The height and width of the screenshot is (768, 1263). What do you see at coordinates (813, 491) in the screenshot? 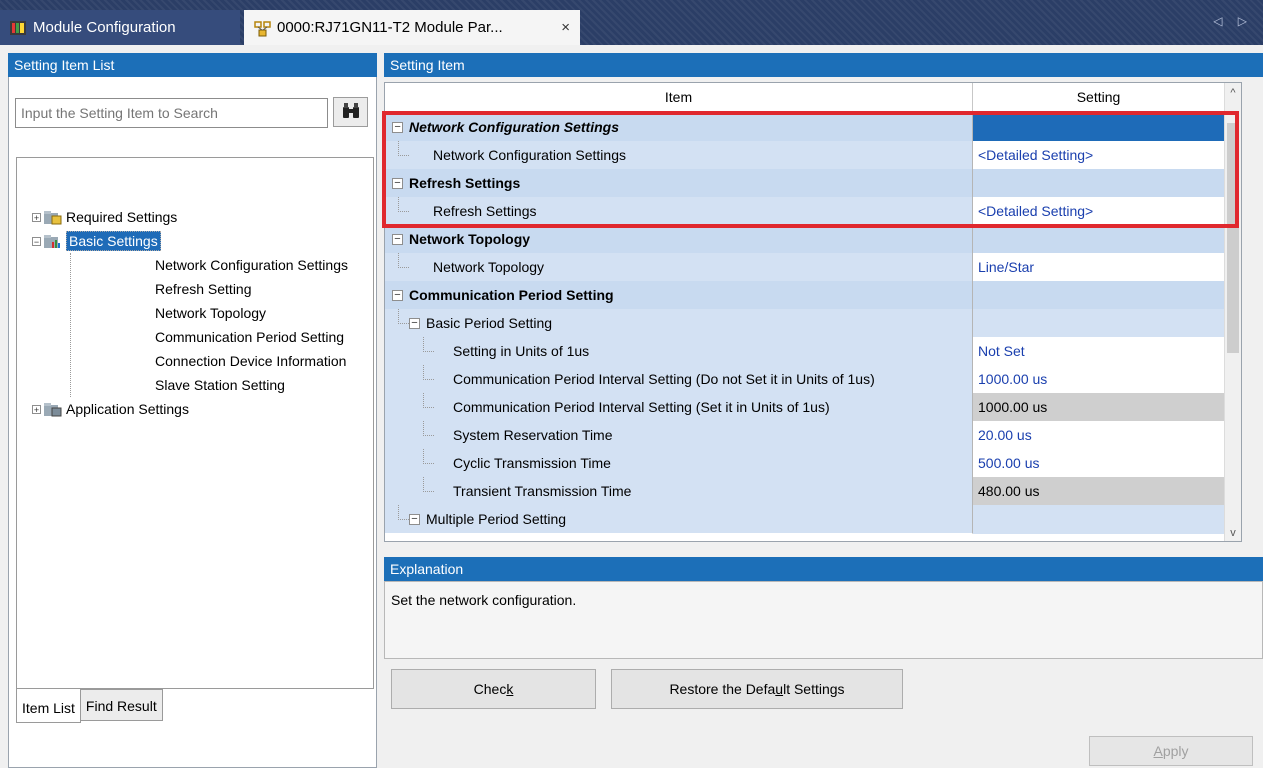
I see `grid-row-transient-transmission: Transient Transmission Time 480.00 us` at bounding box center [813, 491].